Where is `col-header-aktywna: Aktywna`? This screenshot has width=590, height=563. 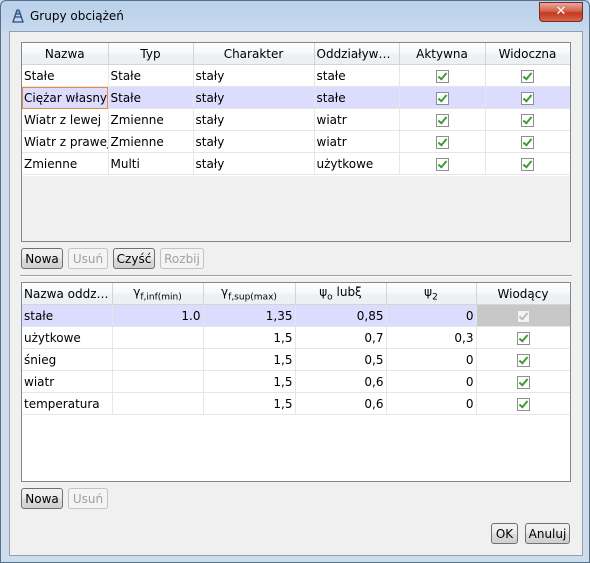 col-header-aktywna: Aktywna is located at coordinates (442, 54).